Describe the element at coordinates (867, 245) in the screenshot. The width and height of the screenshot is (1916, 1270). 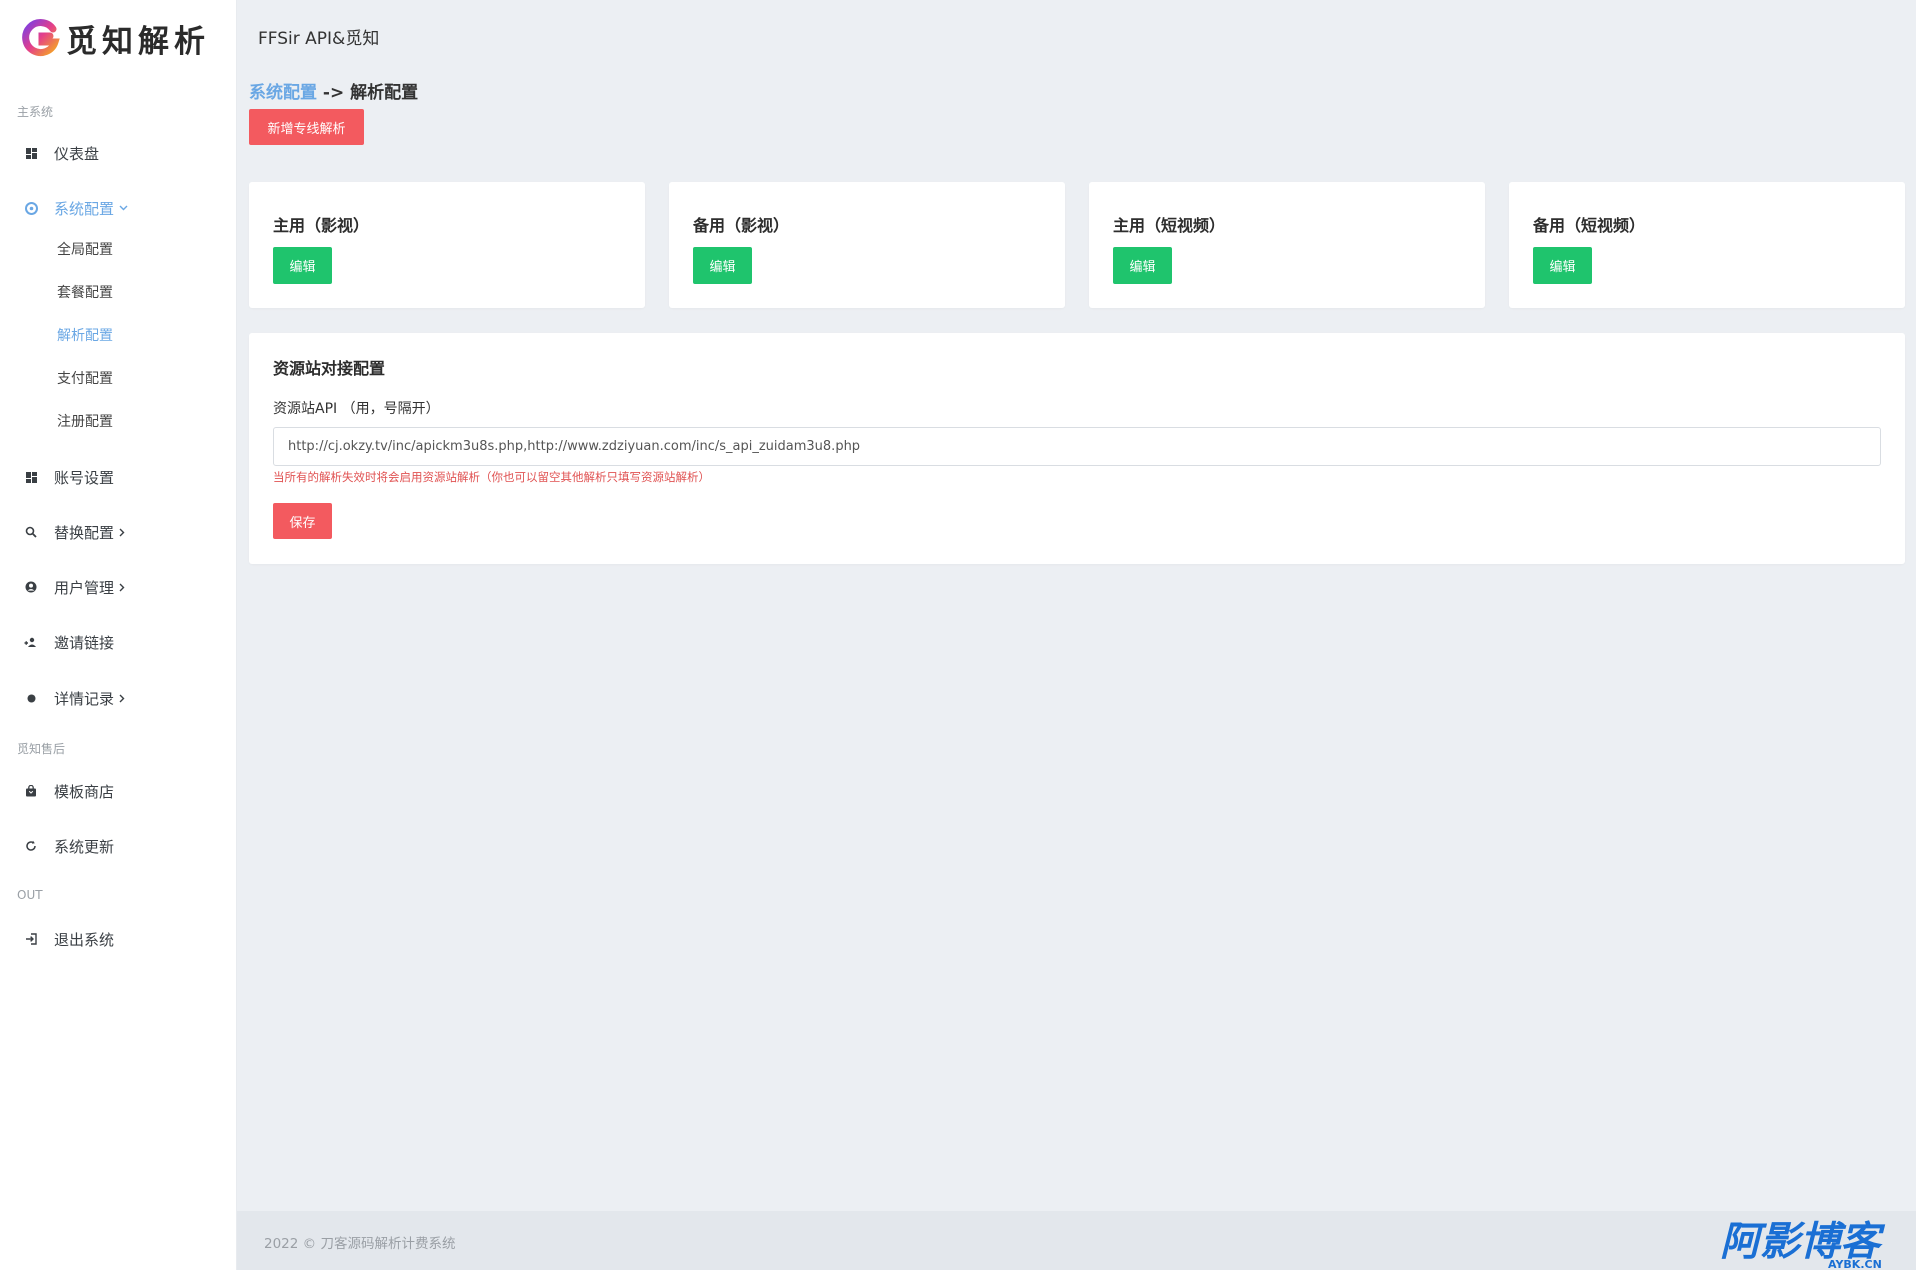
I see `parse-card-backup-video: 备用（影视） 编辑` at that location.